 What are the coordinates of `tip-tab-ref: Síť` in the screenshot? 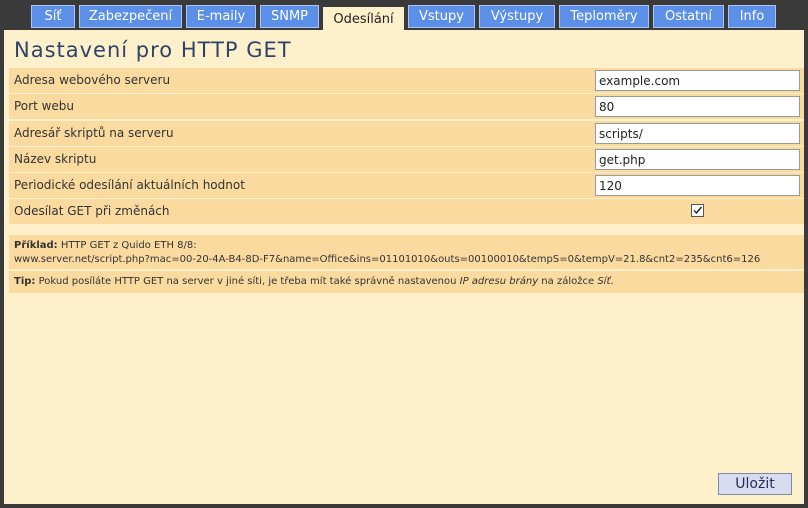 It's located at (604, 281).